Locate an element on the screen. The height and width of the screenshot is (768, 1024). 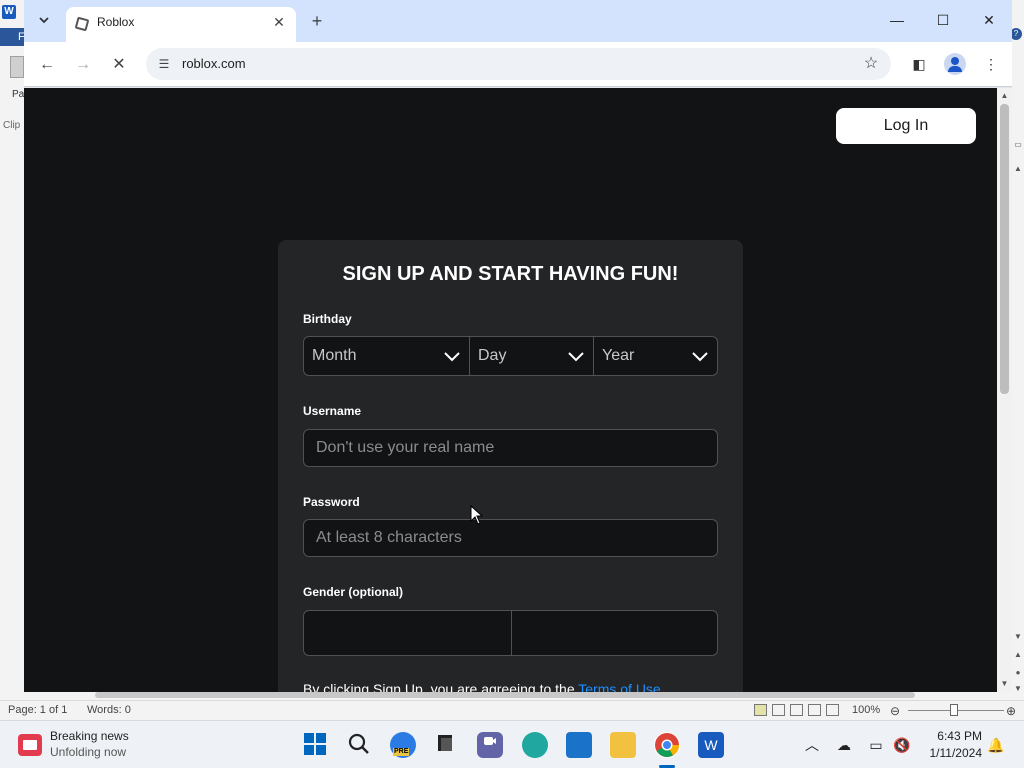
word-status-bar: Page: 1 of 1 Words: 0 100% ⊖ ⊕ is located at coordinates (512, 710).